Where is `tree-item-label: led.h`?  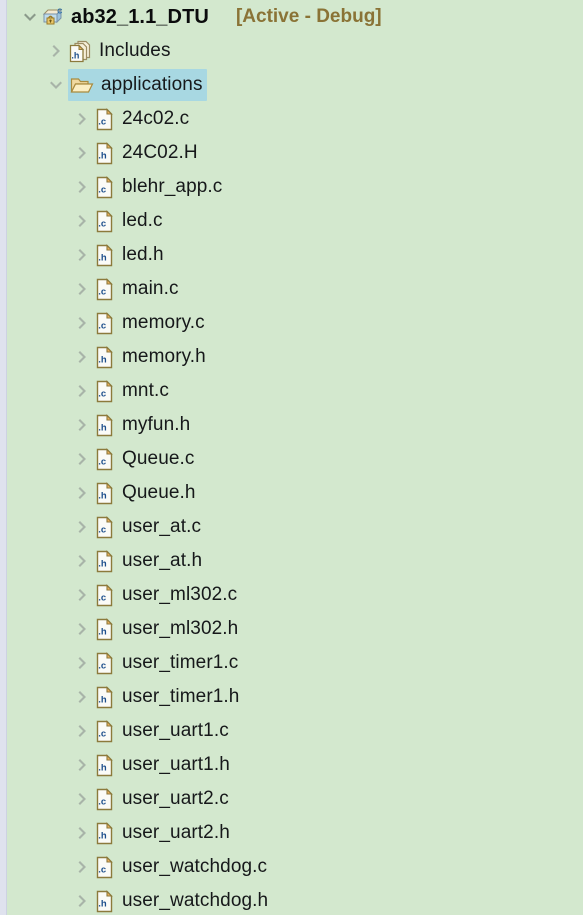 tree-item-label: led.h is located at coordinates (143, 254).